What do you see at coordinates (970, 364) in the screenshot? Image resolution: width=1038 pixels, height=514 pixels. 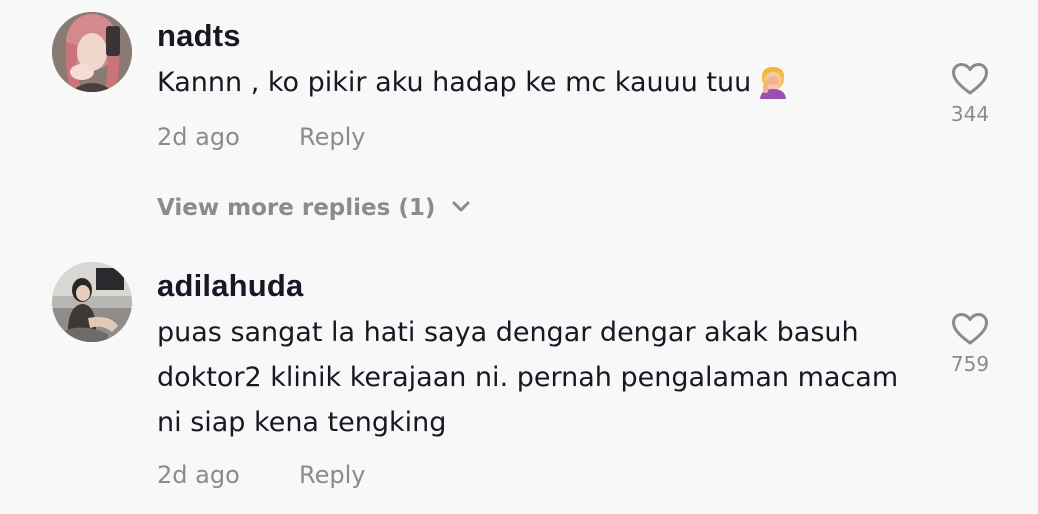 I see `like-count: 759` at bounding box center [970, 364].